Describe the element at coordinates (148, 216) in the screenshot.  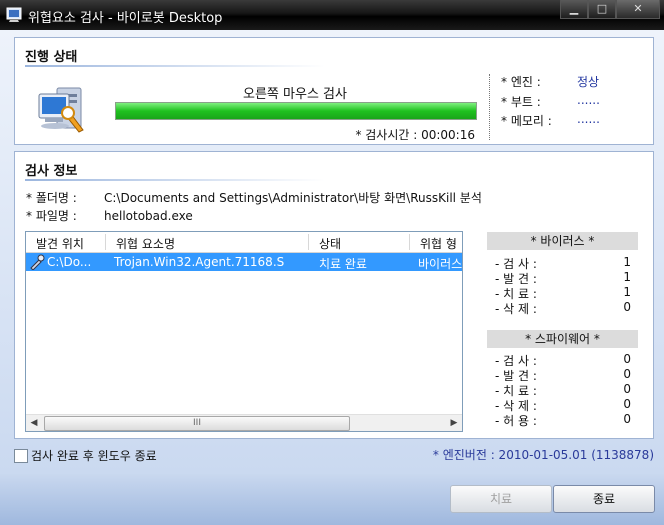
I see `file-name: hellotobad.exe` at that location.